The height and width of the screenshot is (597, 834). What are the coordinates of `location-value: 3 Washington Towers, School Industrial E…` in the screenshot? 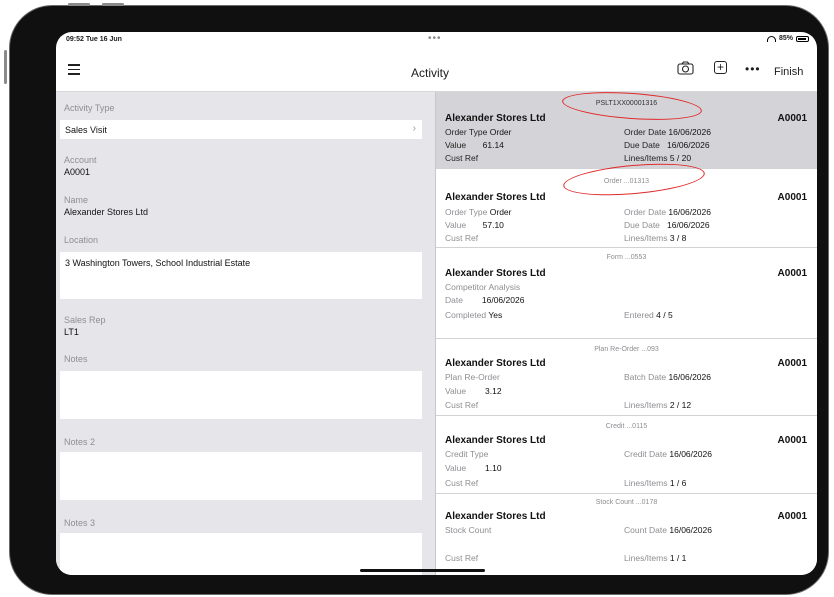 It's located at (158, 263).